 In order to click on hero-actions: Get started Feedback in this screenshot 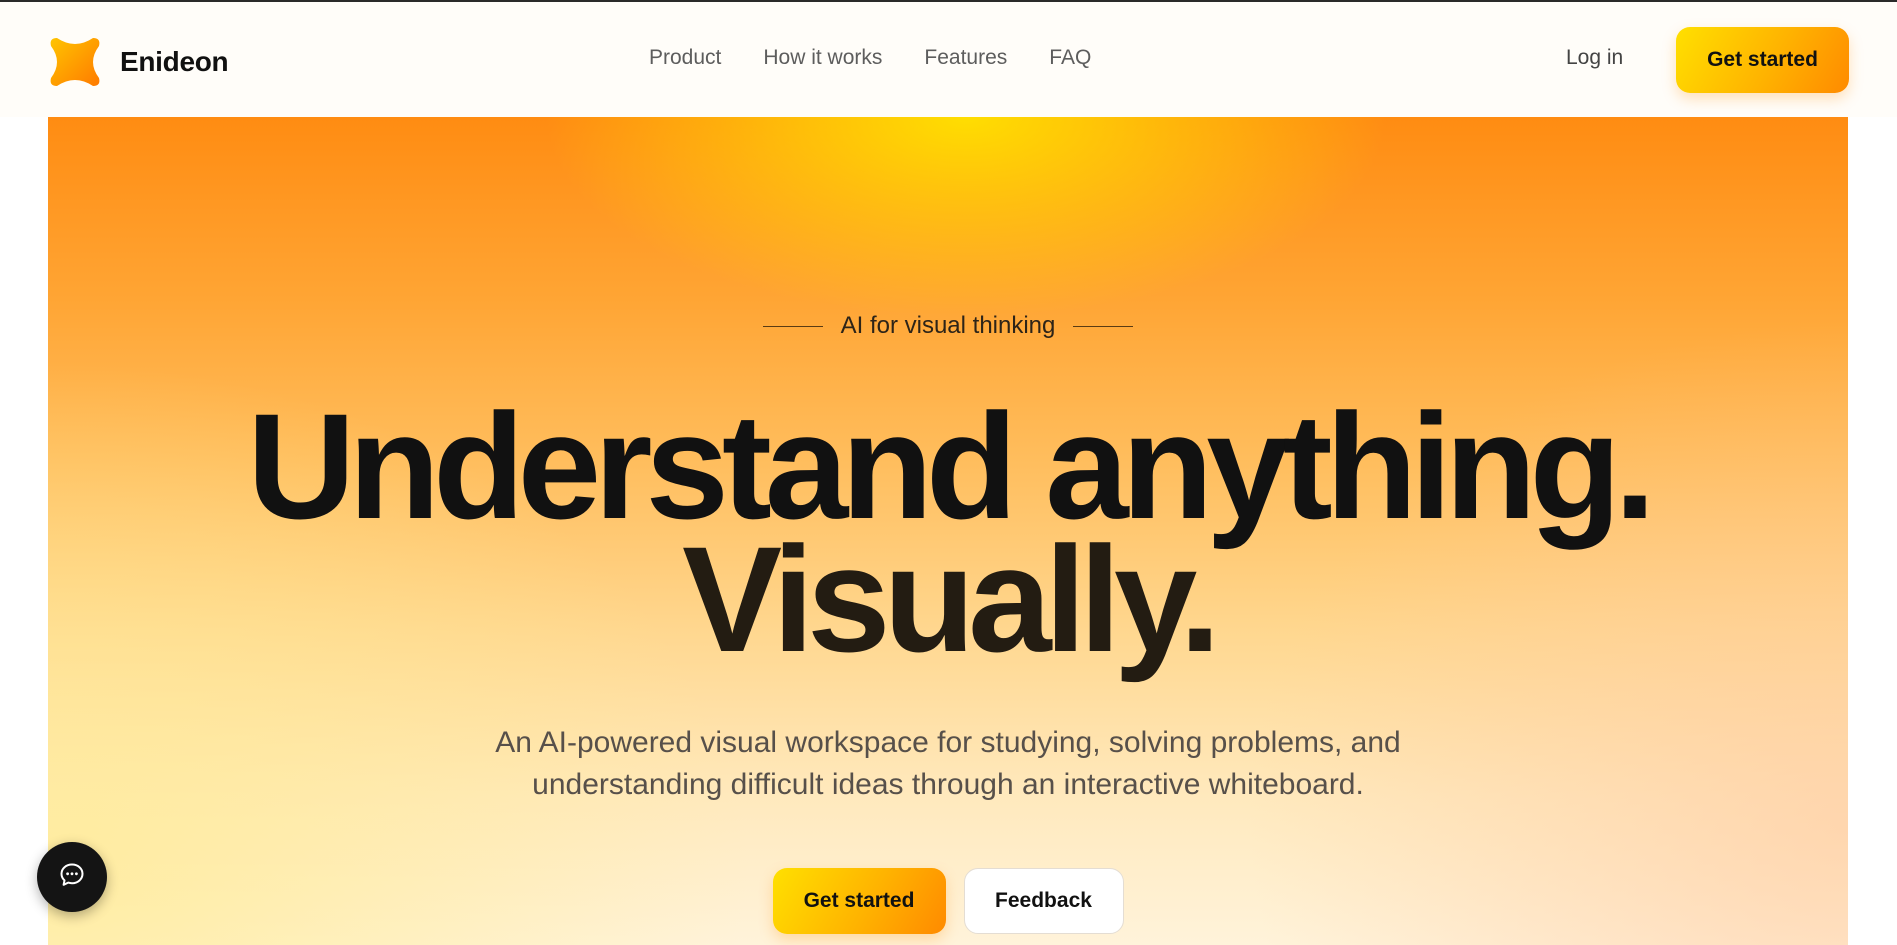, I will do `click(948, 901)`.